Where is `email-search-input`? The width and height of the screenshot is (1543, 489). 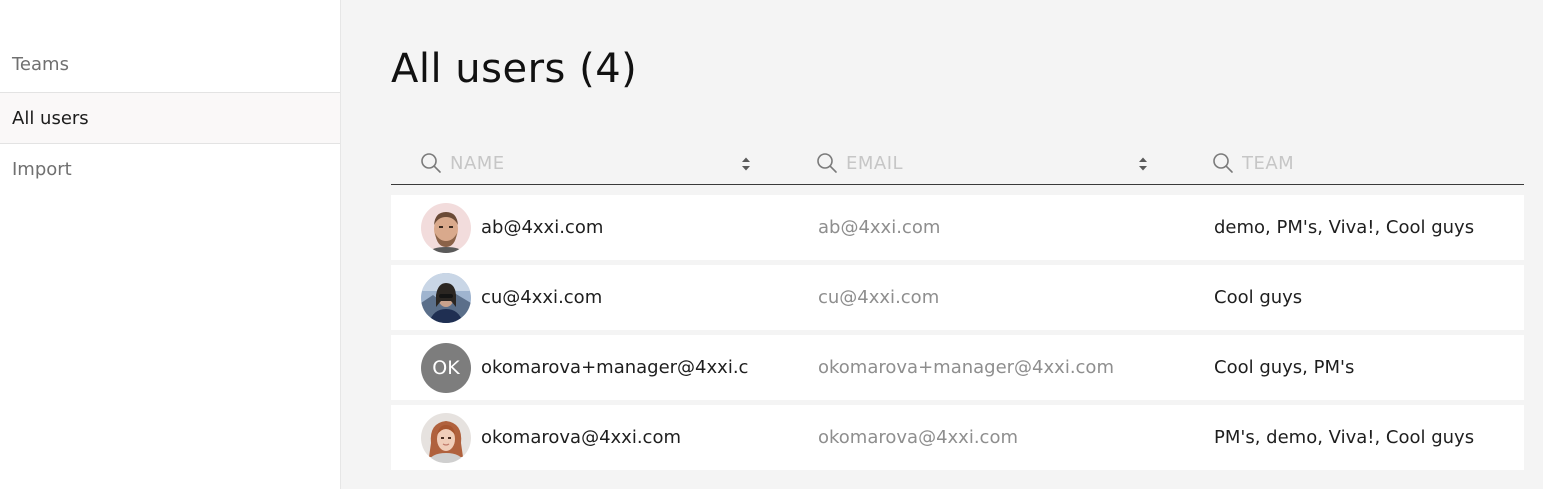 email-search-input is located at coordinates (976, 163).